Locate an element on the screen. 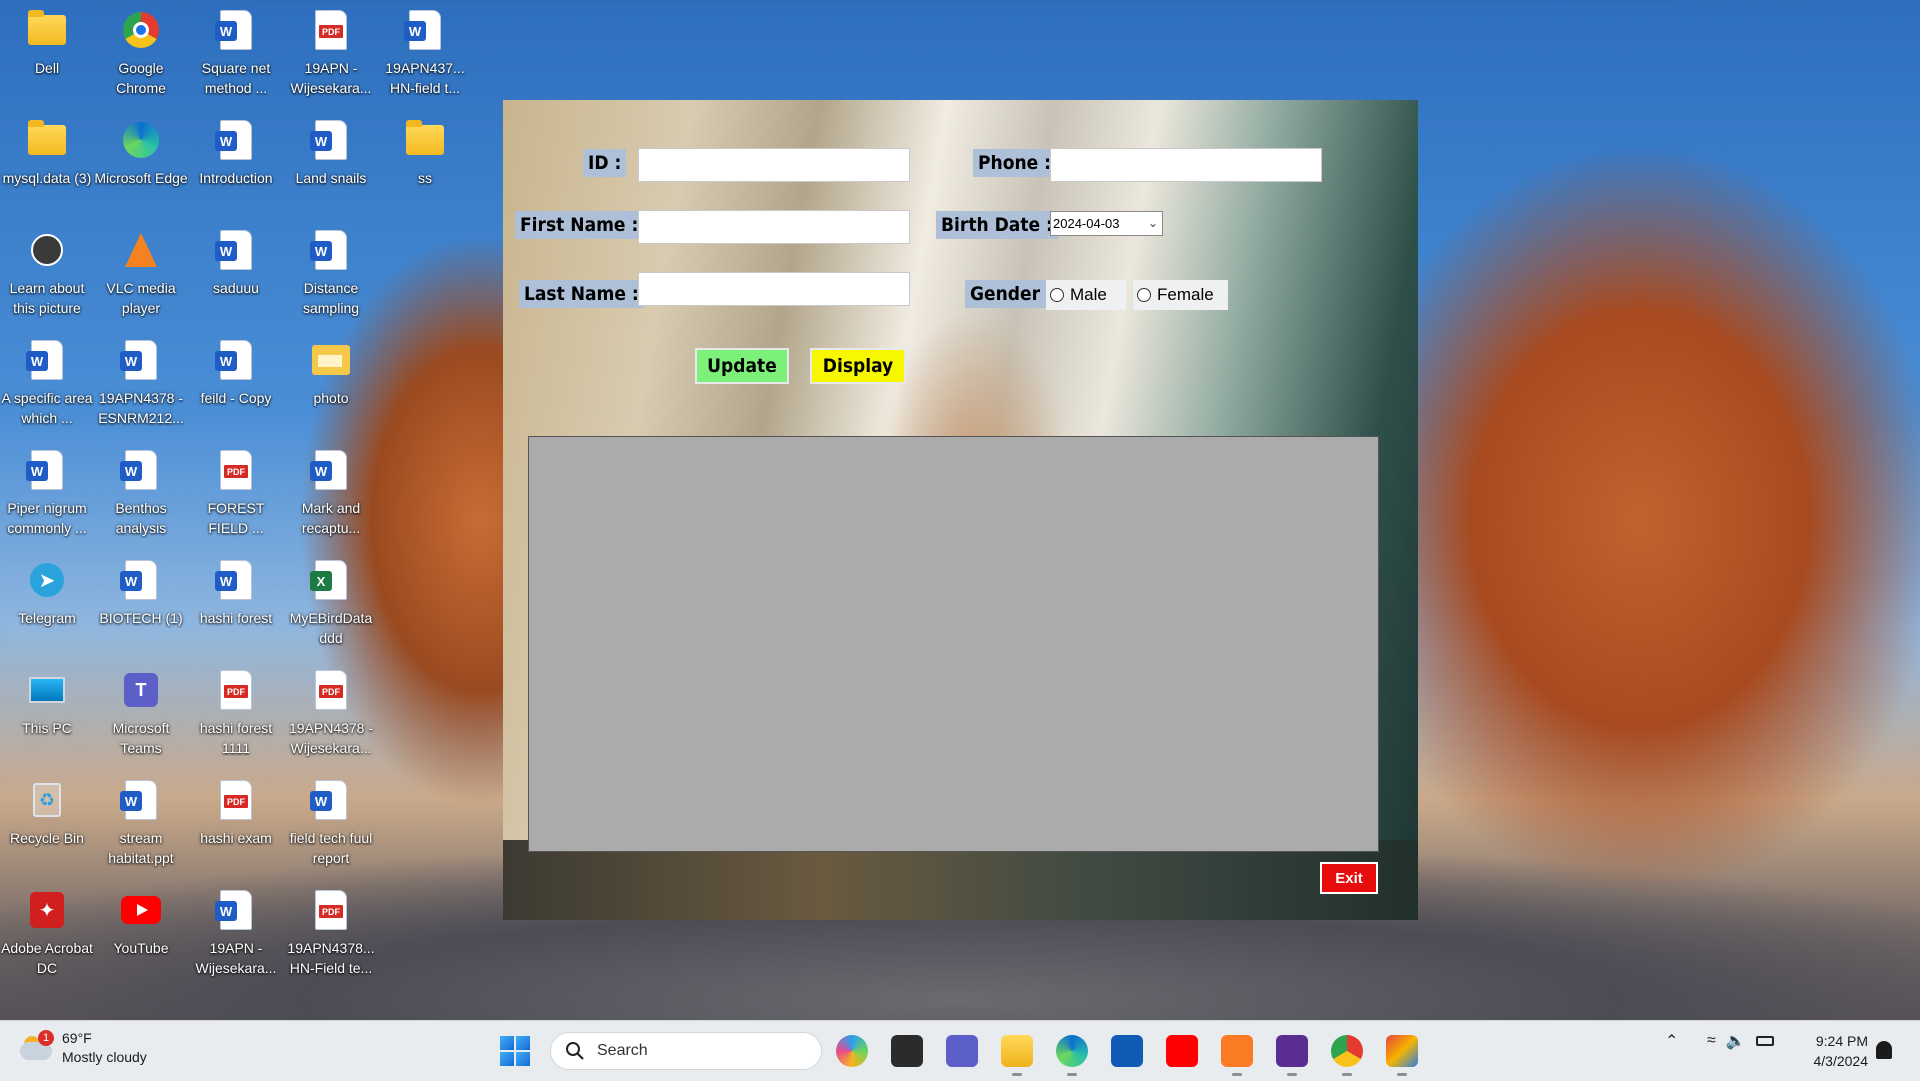  desktop-icon: W Introduction is located at coordinates (236, 166).